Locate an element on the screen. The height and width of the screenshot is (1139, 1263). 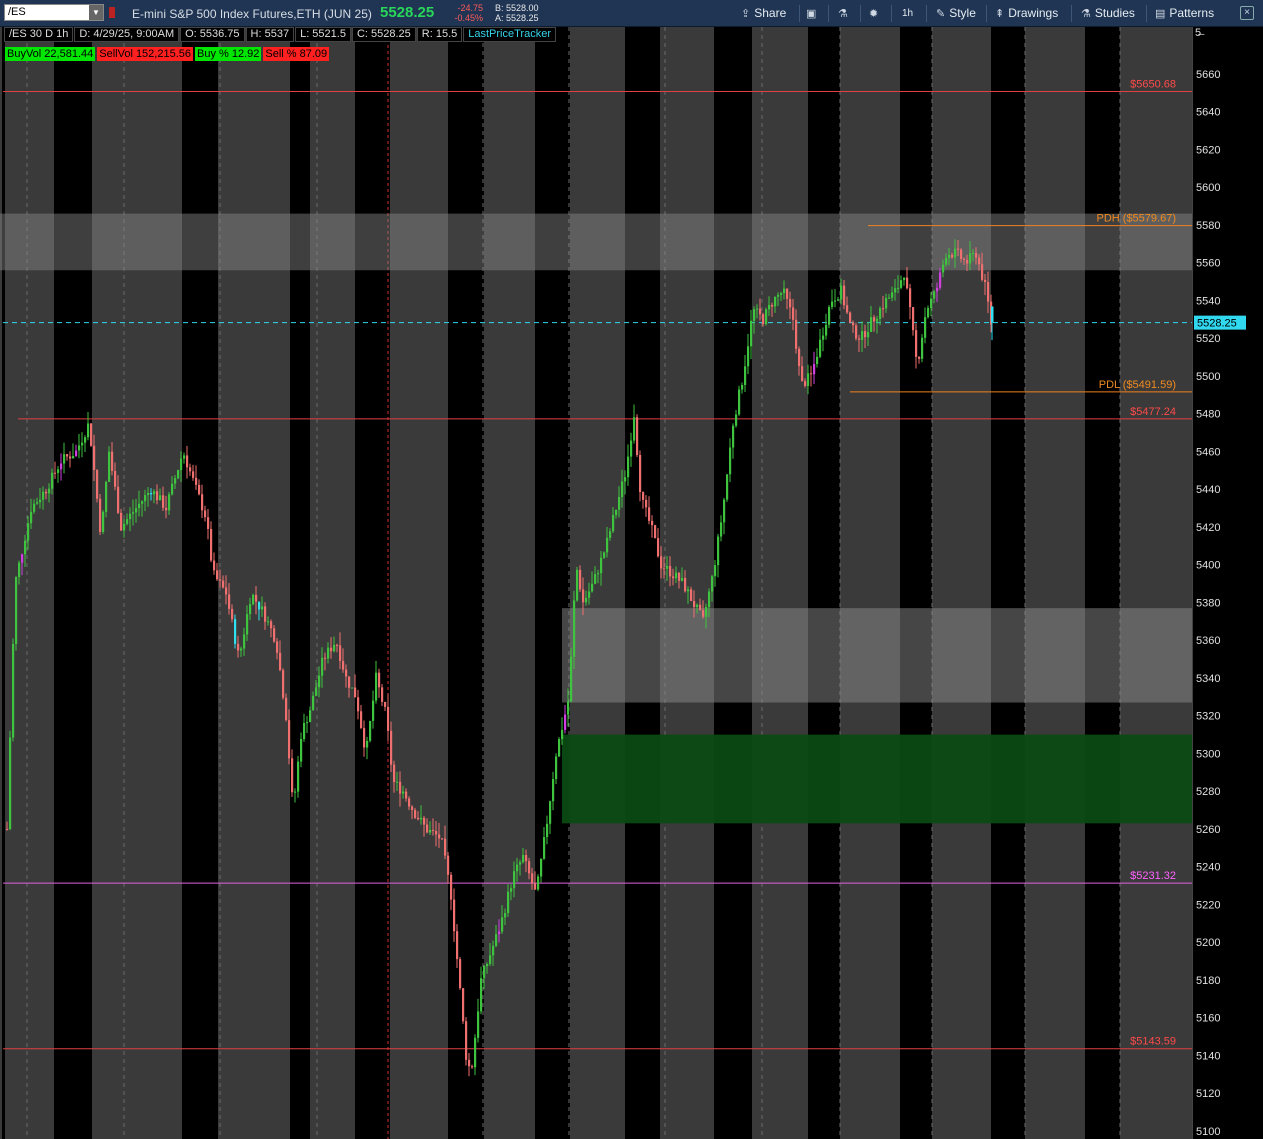
bid-value: B: 5528.00 is located at coordinates (517, 8).